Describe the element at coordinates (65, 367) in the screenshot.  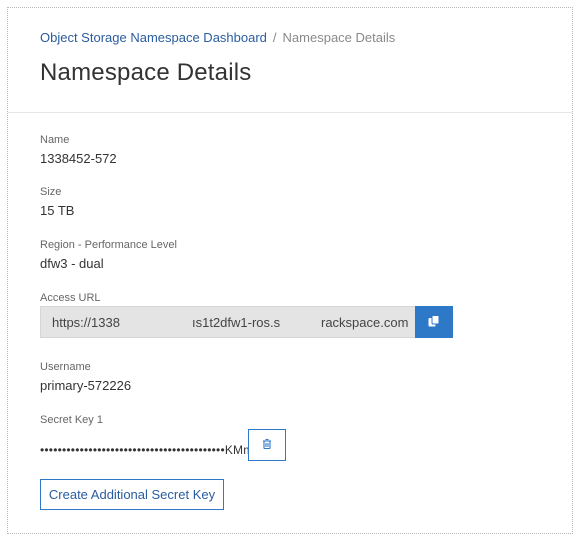
I see `username-label: Username` at that location.